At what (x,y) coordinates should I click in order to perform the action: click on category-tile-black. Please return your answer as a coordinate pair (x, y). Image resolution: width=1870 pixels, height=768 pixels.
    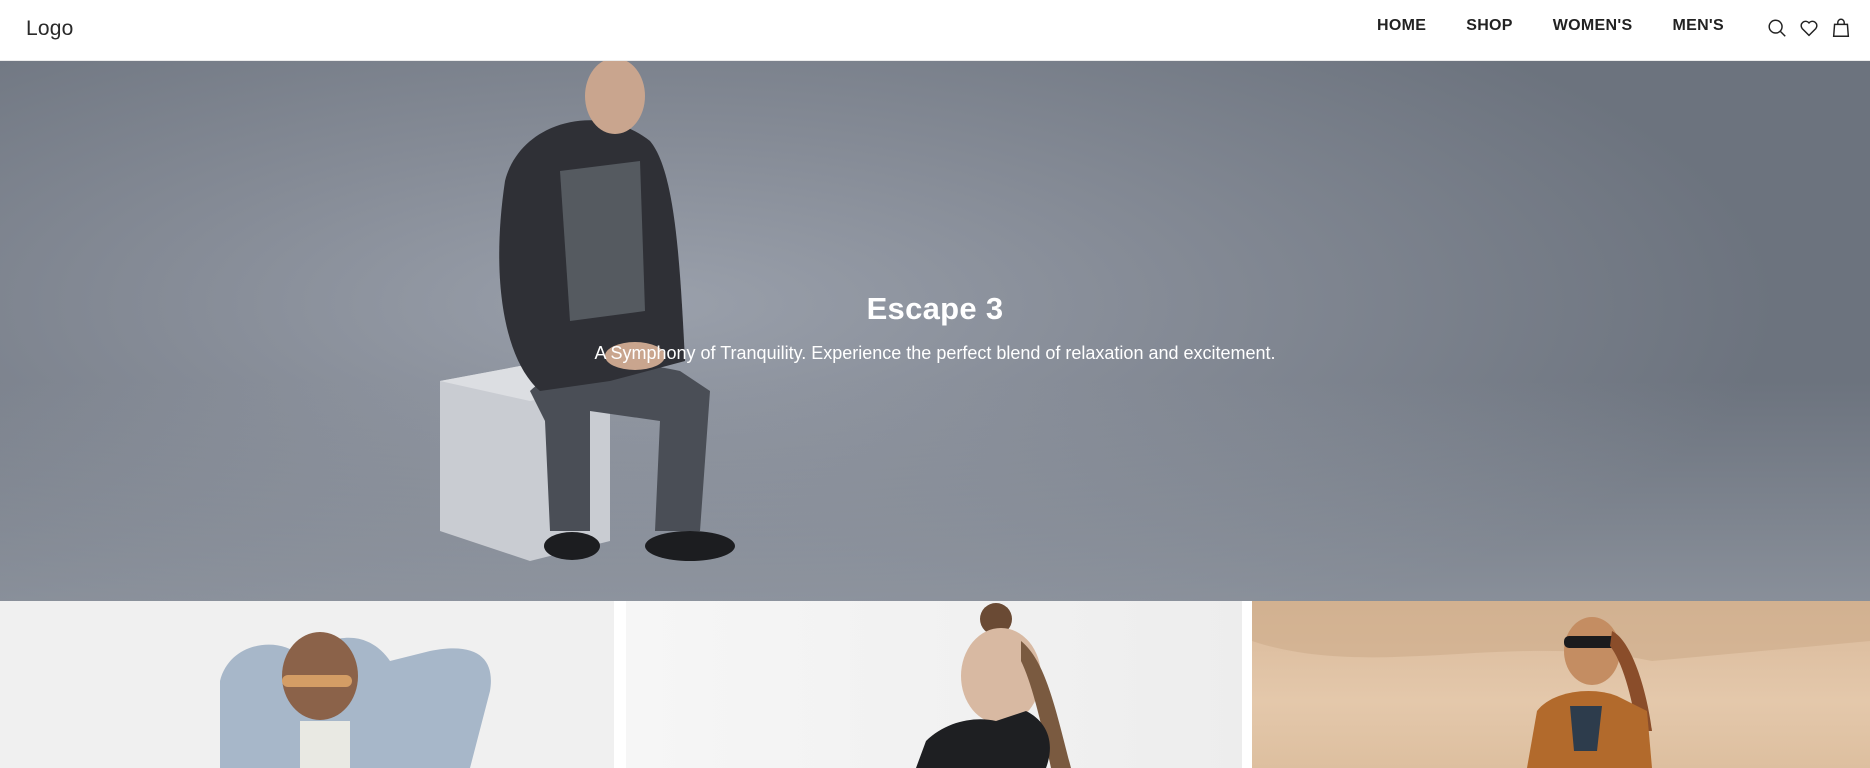
    Looking at the image, I should click on (934, 684).